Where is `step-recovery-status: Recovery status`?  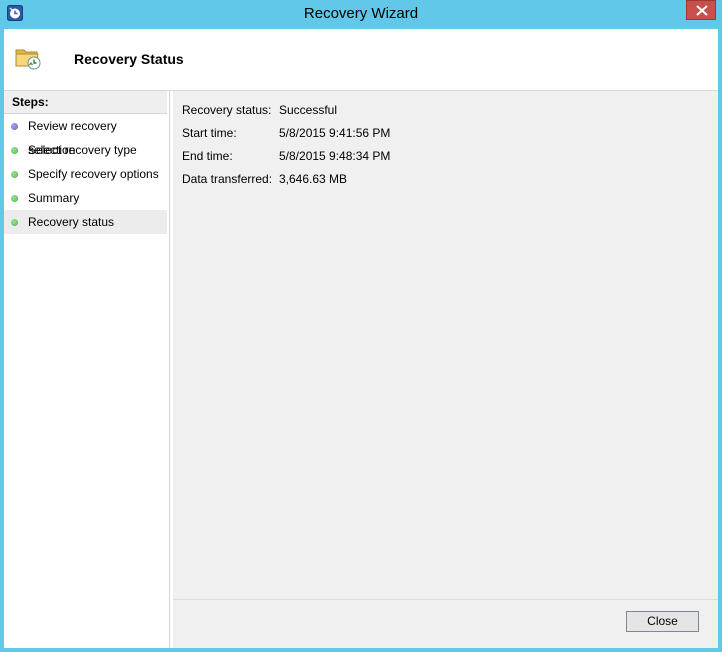 step-recovery-status: Recovery status is located at coordinates (85, 222).